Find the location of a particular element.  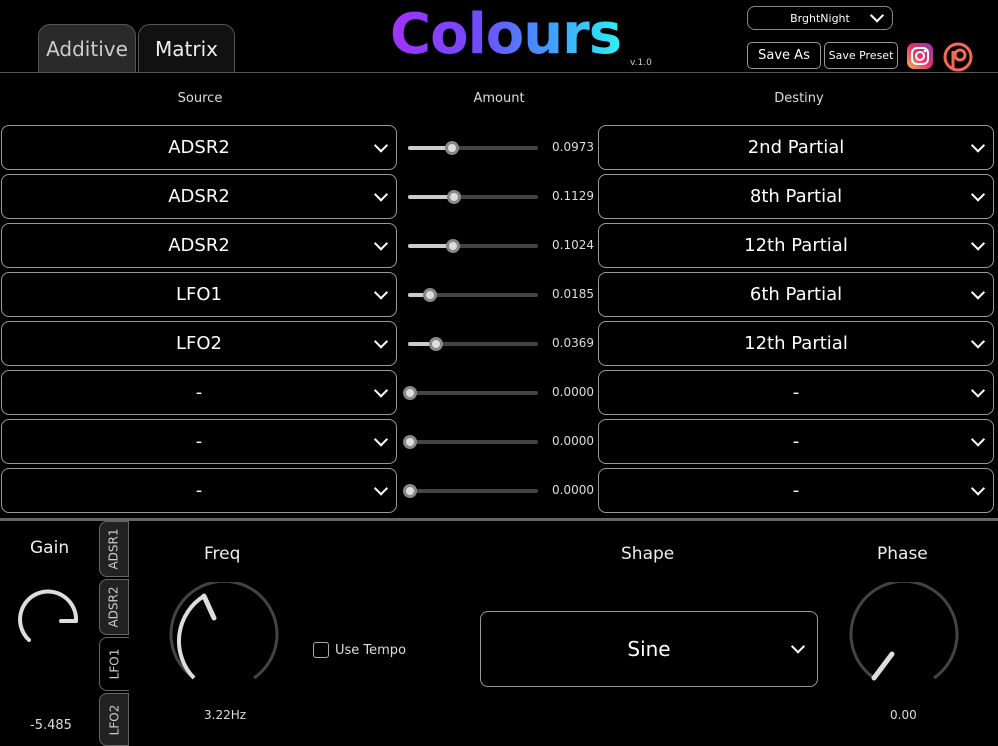

freq-label: Freq is located at coordinates (222, 554).